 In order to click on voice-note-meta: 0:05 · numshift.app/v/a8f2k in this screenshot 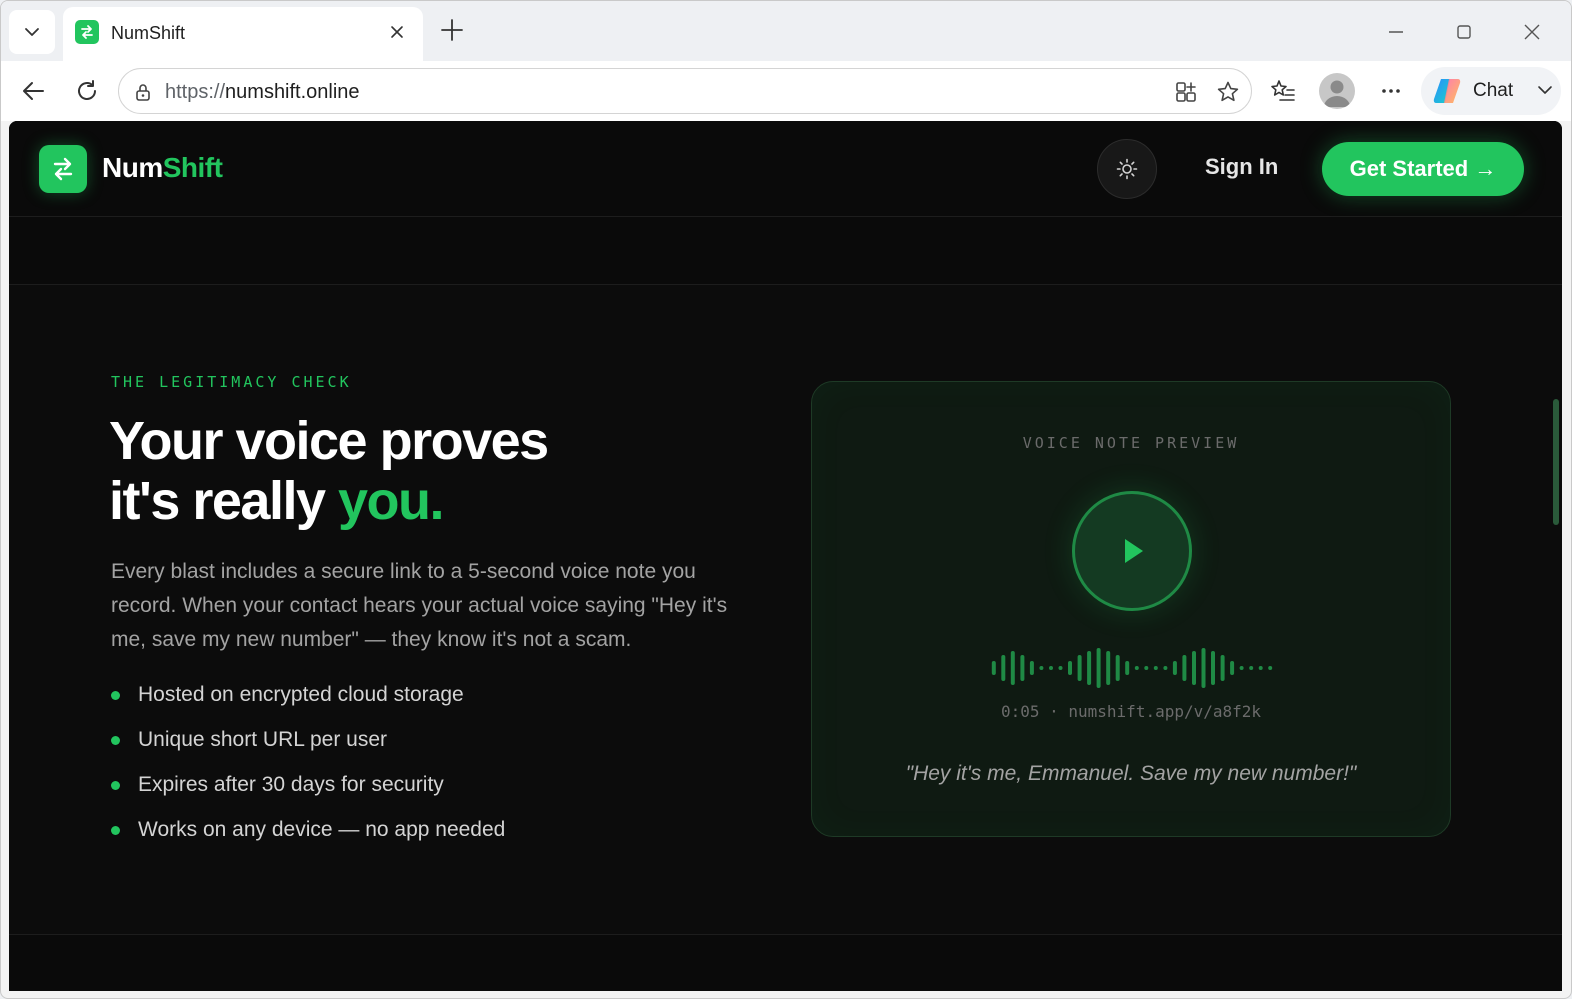, I will do `click(1131, 711)`.